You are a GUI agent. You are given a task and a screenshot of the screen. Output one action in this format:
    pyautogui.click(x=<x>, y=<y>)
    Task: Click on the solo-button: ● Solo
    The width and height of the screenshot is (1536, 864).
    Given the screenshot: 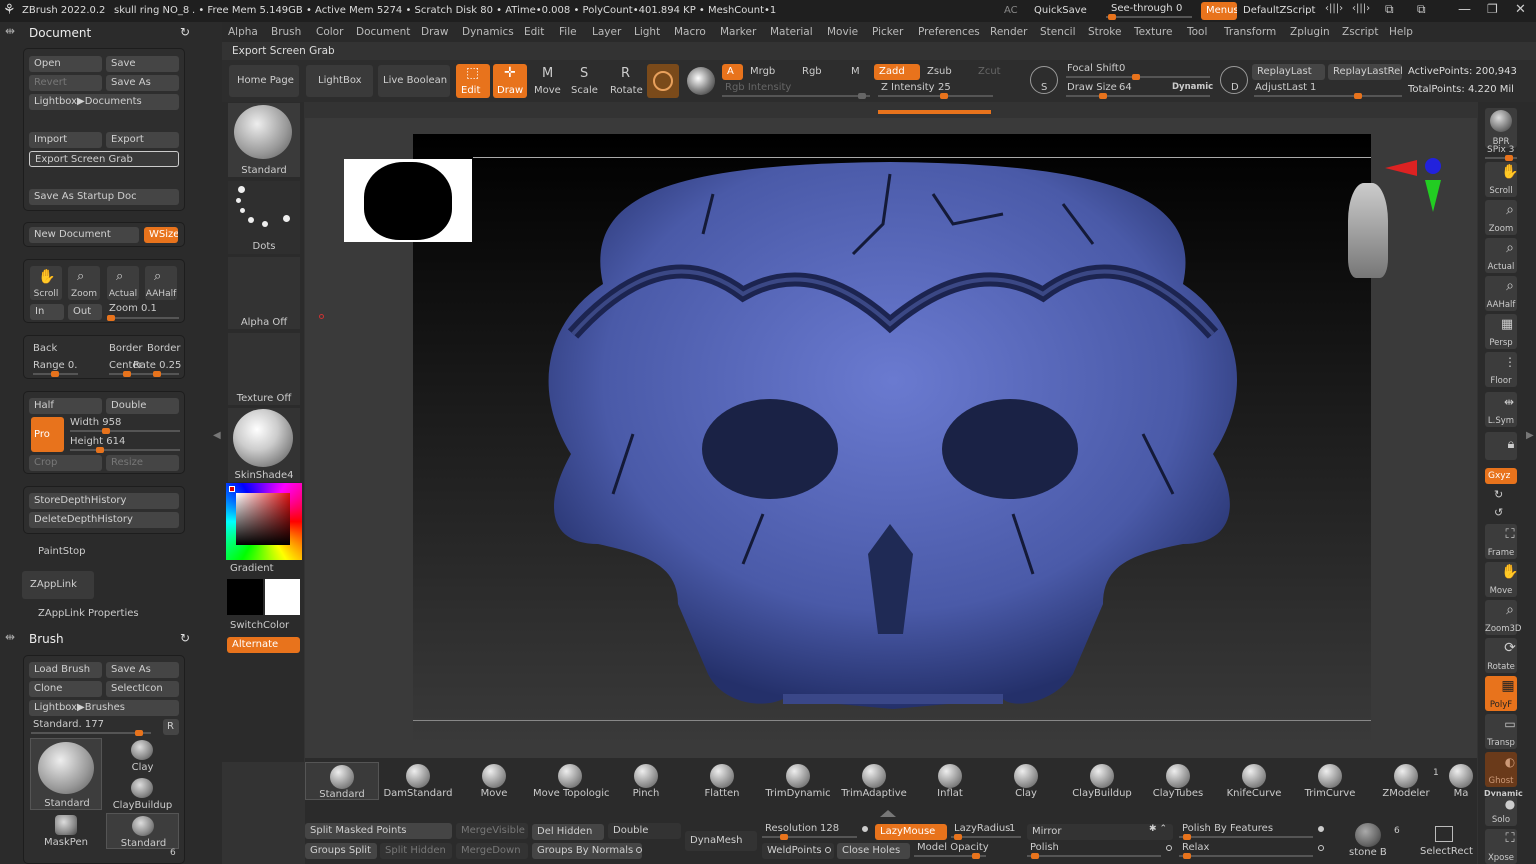 What is the action you would take?
    pyautogui.click(x=1501, y=811)
    